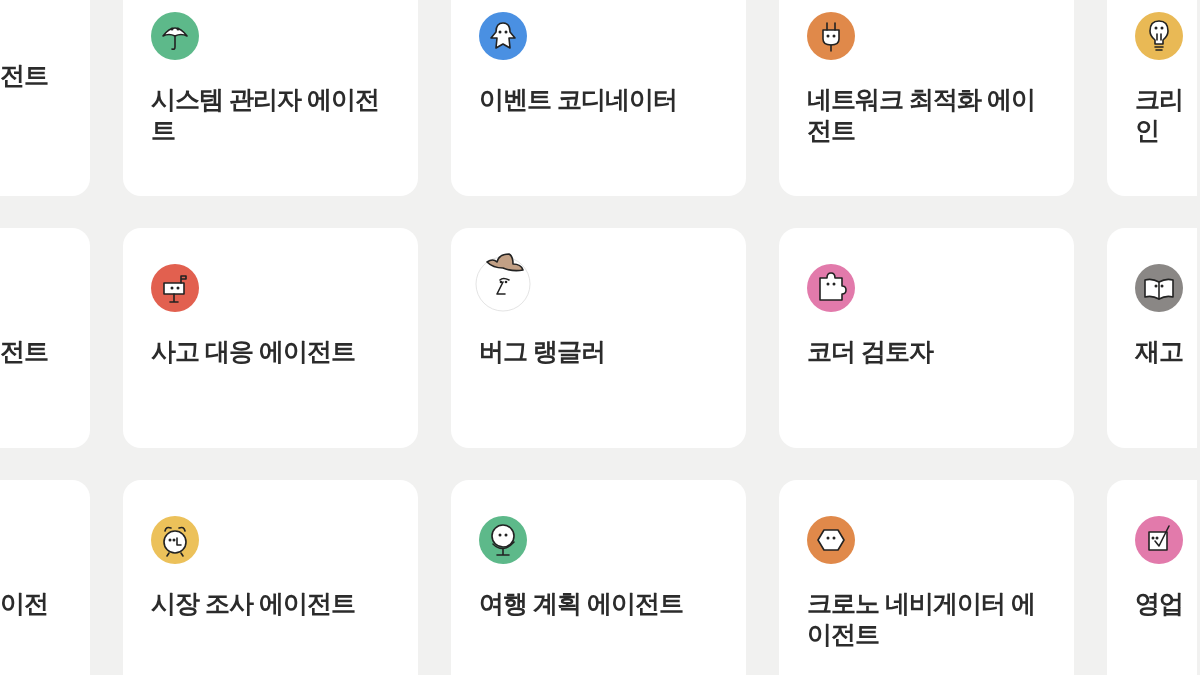 This screenshot has width=1200, height=675. I want to click on agent-name: 재고, so click(1159, 351).